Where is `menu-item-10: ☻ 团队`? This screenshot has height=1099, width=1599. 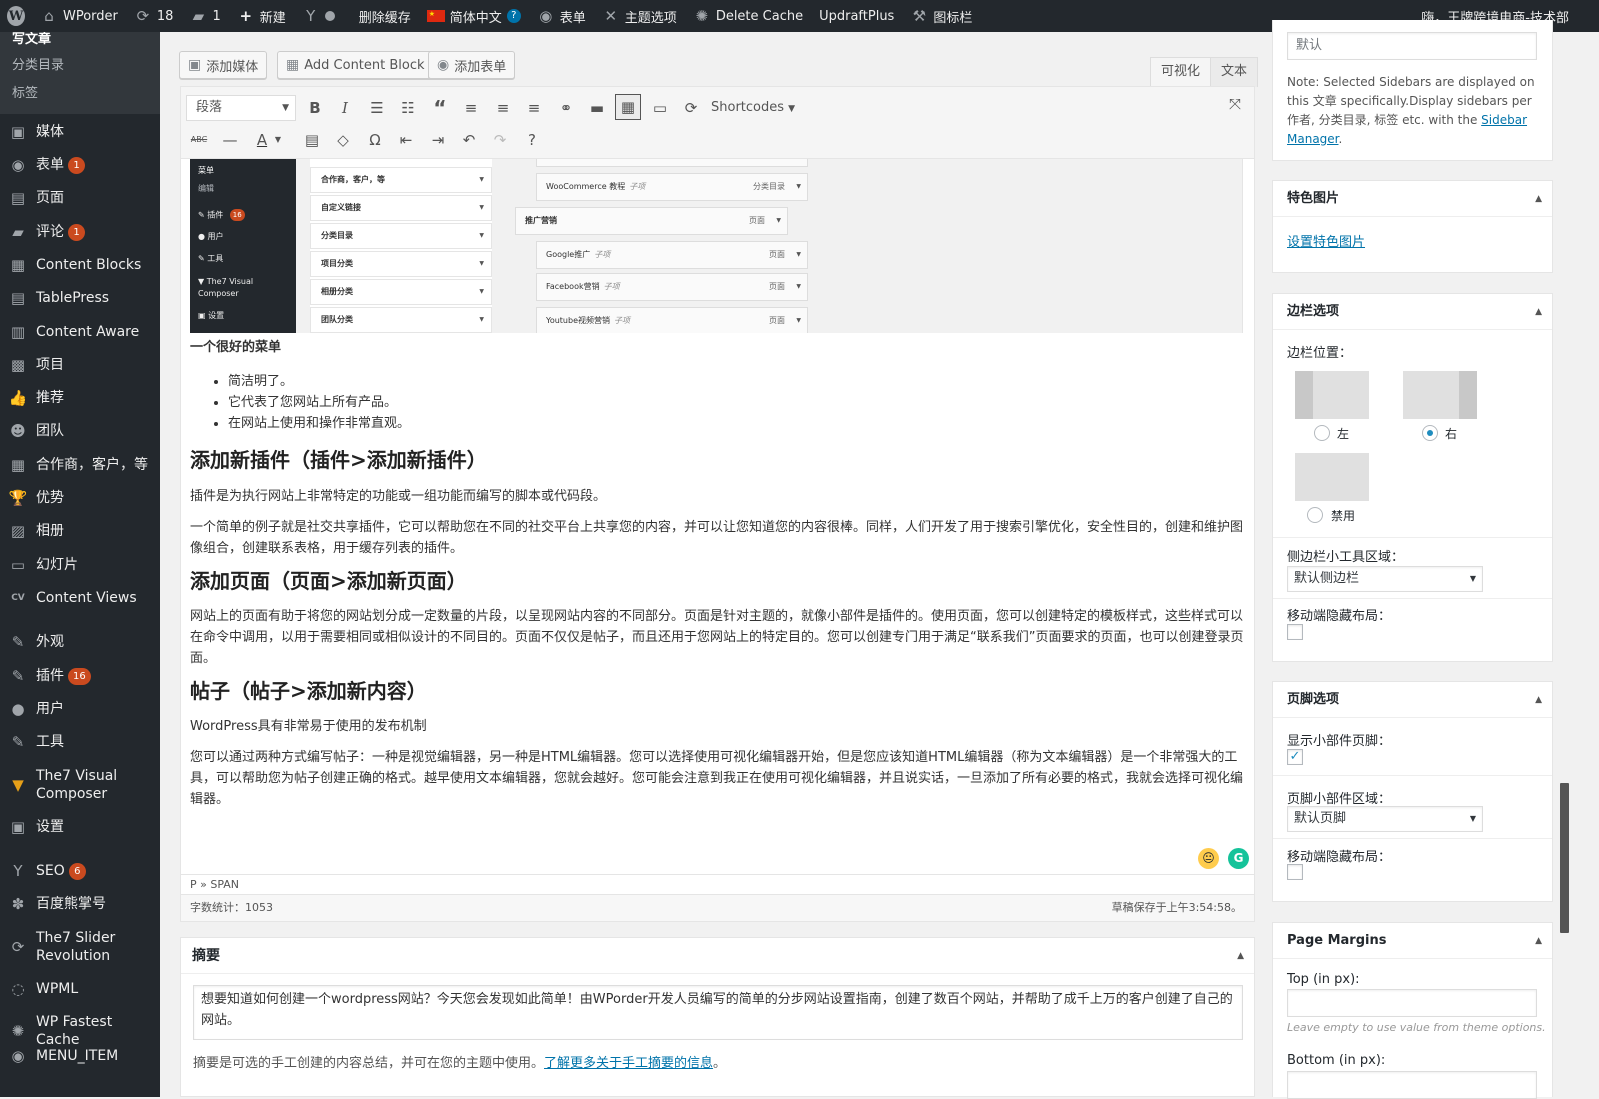
menu-item-10: ☻ 团队 is located at coordinates (80, 431).